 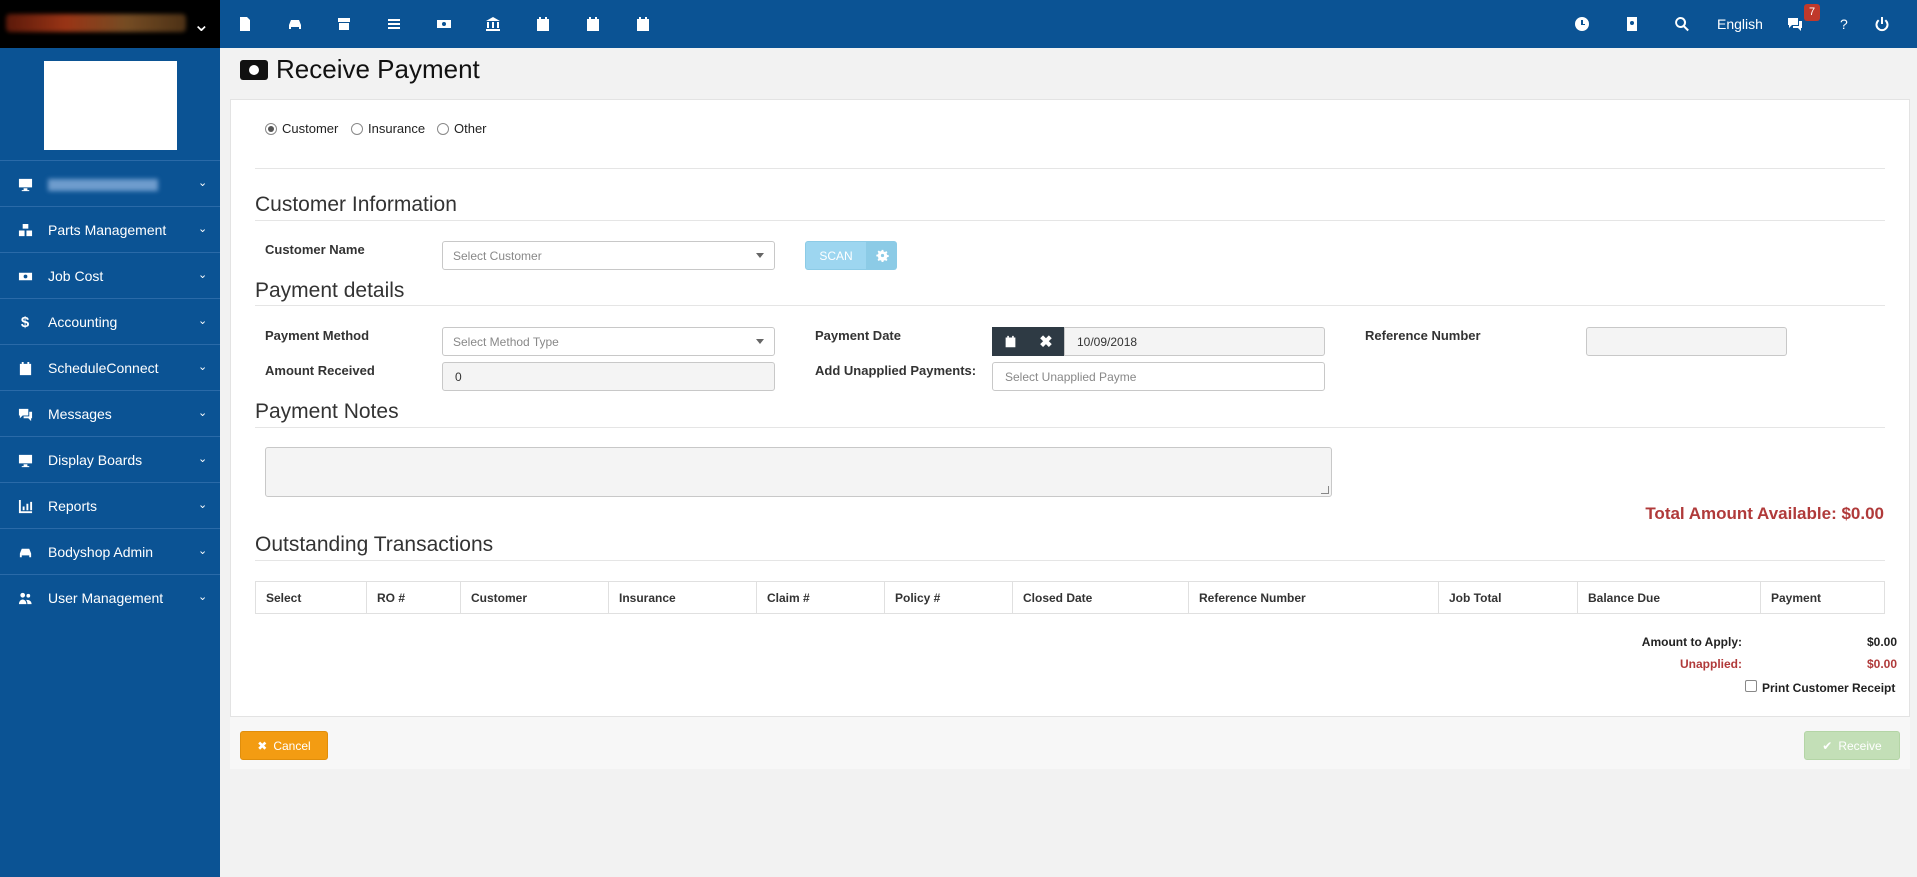 What do you see at coordinates (245, 24) in the screenshot?
I see `estimate-icon` at bounding box center [245, 24].